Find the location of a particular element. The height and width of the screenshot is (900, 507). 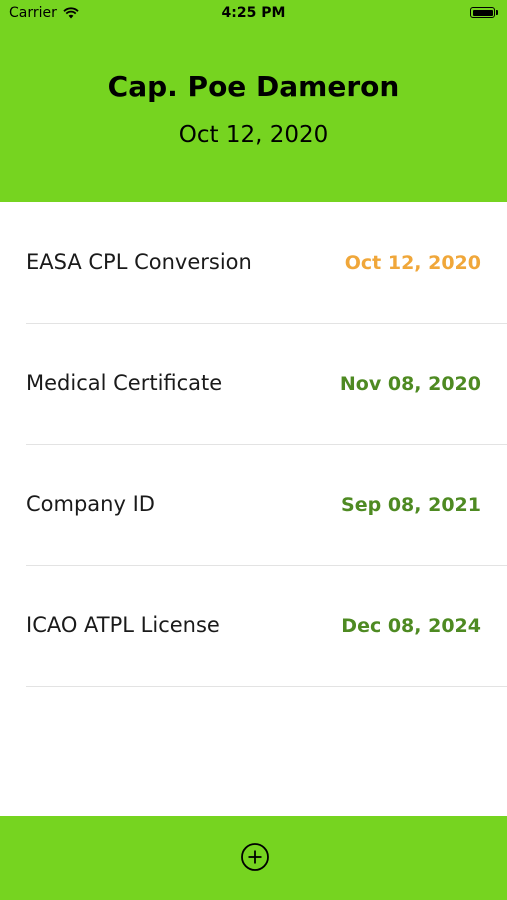

status-time: 4:25 PM is located at coordinates (253, 13).